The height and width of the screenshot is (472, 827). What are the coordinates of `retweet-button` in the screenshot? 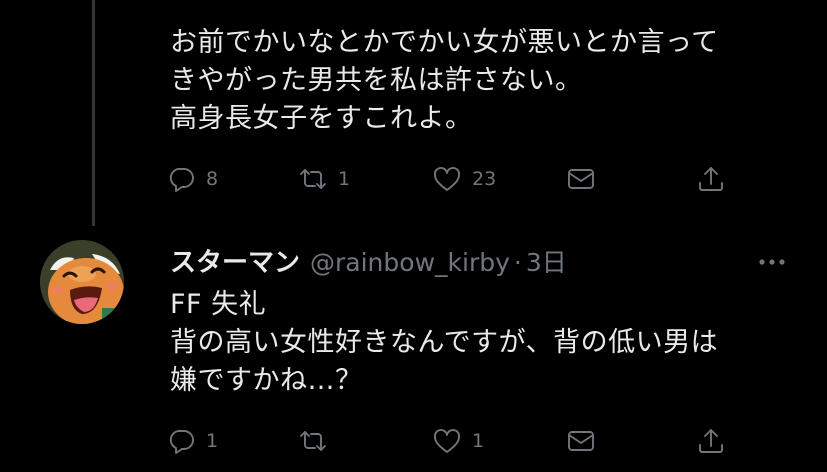 It's located at (318, 441).